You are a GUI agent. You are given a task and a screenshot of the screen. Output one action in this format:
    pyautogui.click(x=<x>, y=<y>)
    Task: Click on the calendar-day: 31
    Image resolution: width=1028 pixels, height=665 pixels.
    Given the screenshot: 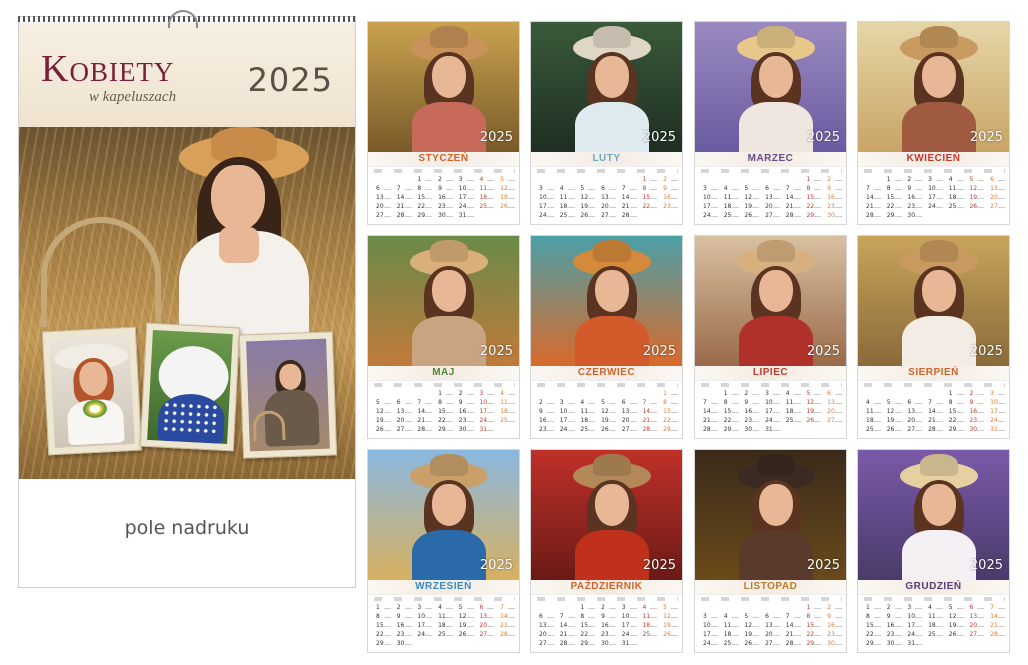 What is the action you would take?
    pyautogui.click(x=628, y=644)
    